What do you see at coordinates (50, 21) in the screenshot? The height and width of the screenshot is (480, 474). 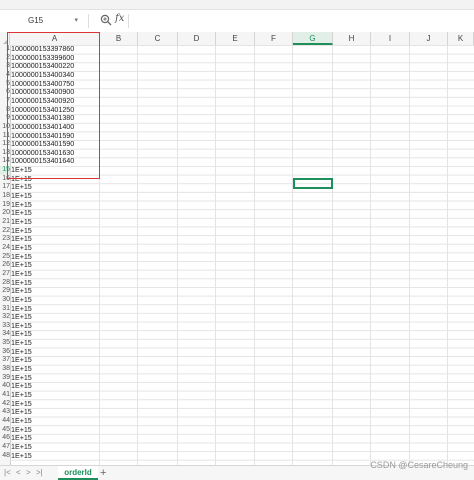 I see `name-box: G15 ▾` at bounding box center [50, 21].